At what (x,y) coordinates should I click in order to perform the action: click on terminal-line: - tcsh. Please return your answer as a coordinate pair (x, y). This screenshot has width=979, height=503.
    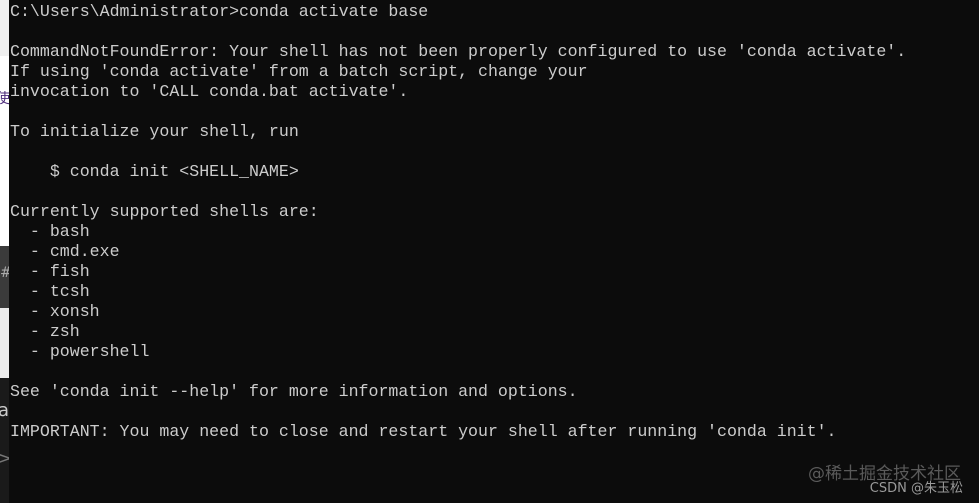
    Looking at the image, I should click on (50, 291).